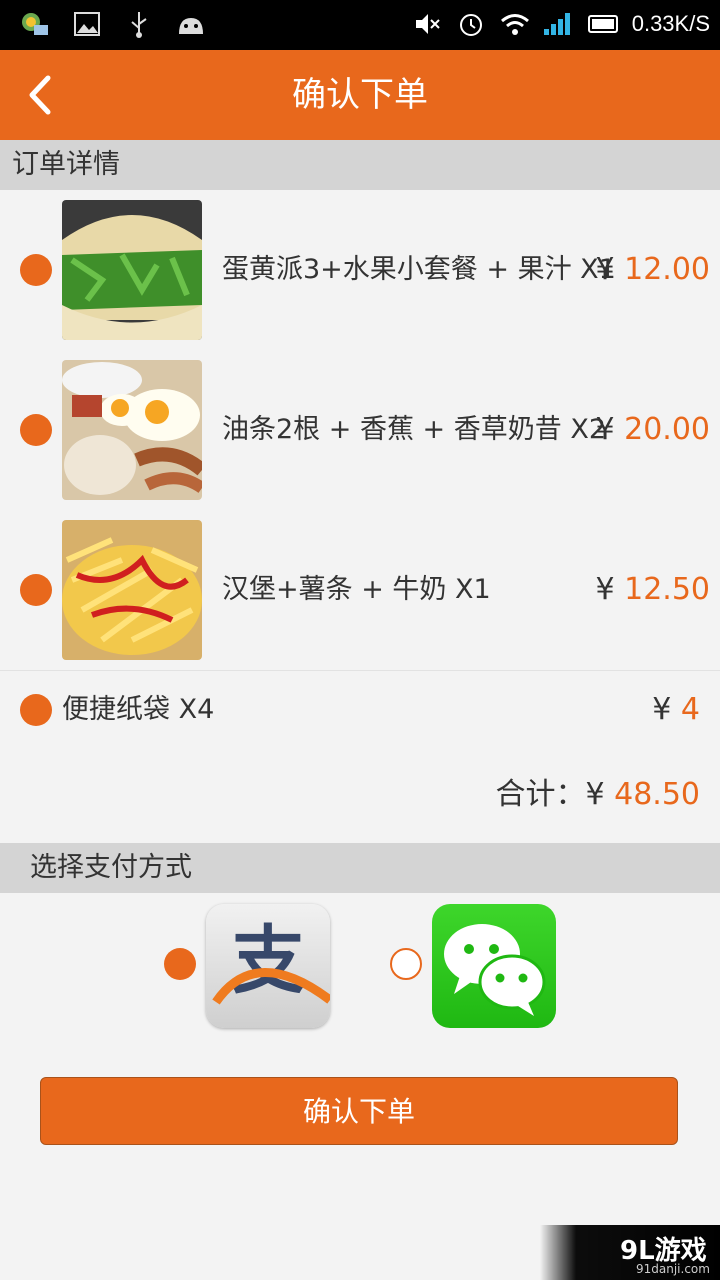 The width and height of the screenshot is (720, 1280). What do you see at coordinates (132, 590) in the screenshot?
I see `food-image-fries` at bounding box center [132, 590].